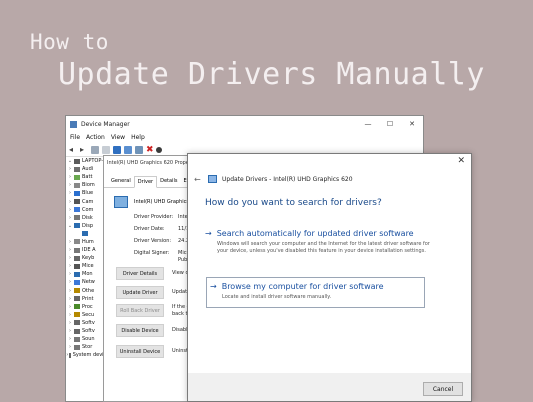 This screenshot has height=402, width=533. What do you see at coordinates (88, 209) in the screenshot?
I see `tree-item-label: Com` at bounding box center [88, 209].